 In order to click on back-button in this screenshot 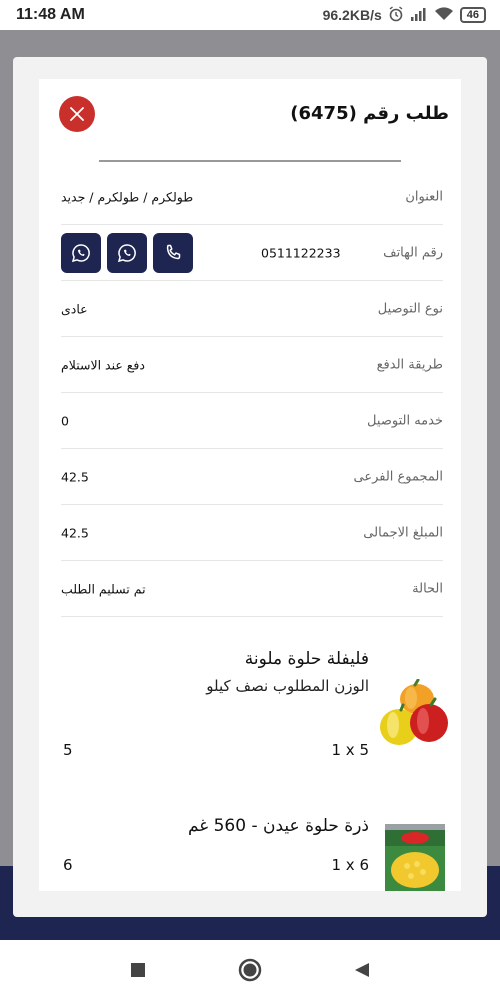, I will do `click(362, 970)`.